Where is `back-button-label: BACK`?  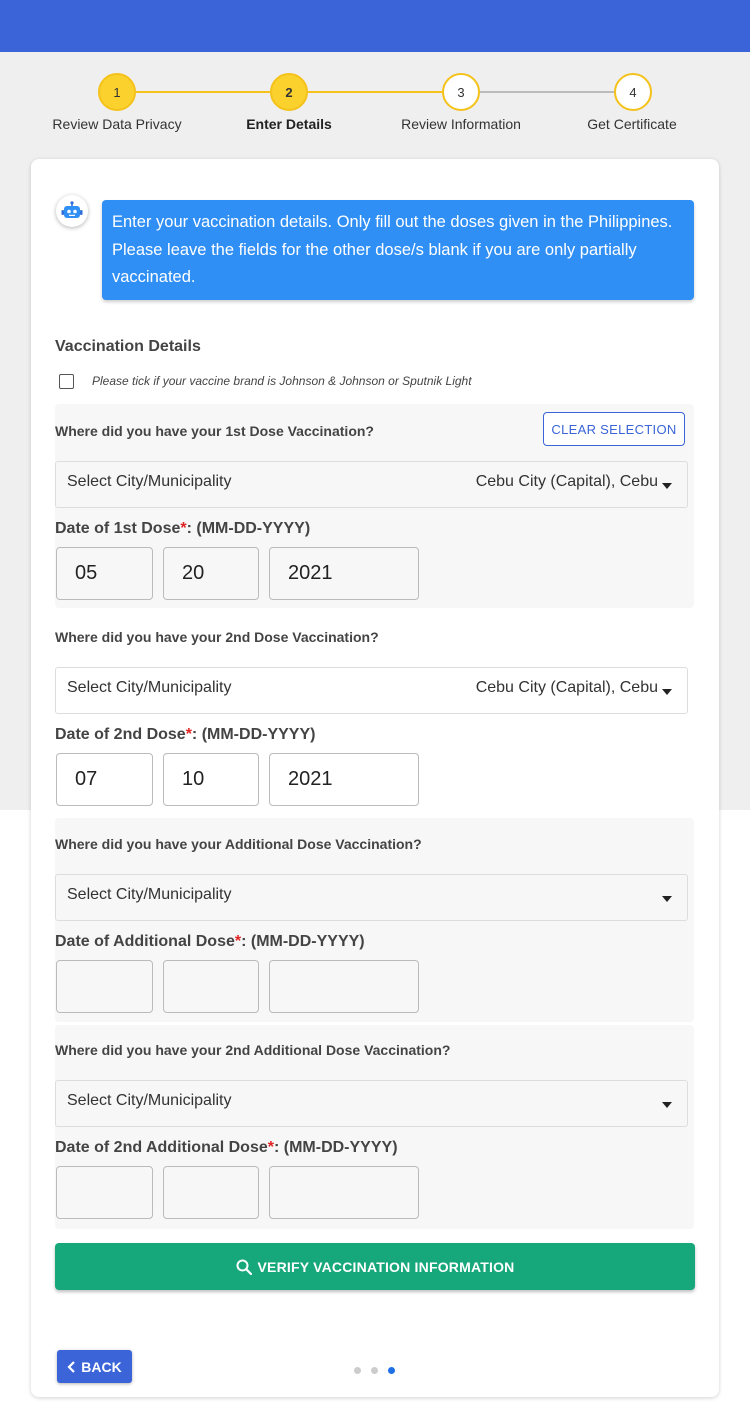
back-button-label: BACK is located at coordinates (101, 1366).